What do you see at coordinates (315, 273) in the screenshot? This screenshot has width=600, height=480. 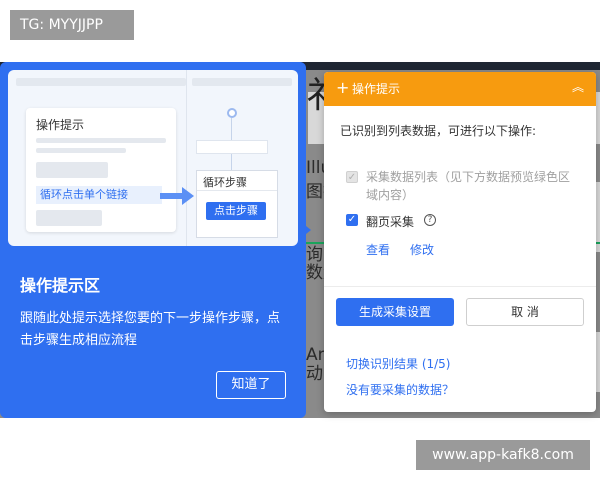 I see `background-text: 数量` at bounding box center [315, 273].